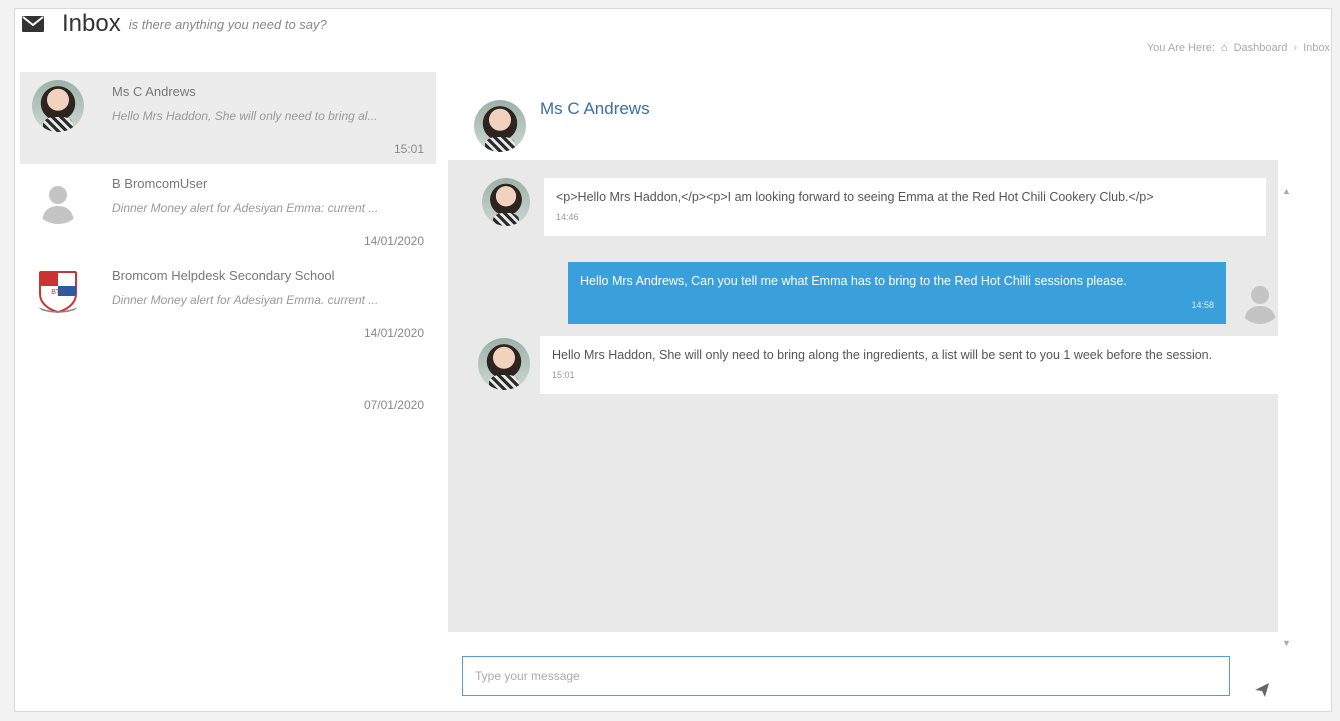  I want to click on conversation-name: Ms C Andrews, so click(154, 91).